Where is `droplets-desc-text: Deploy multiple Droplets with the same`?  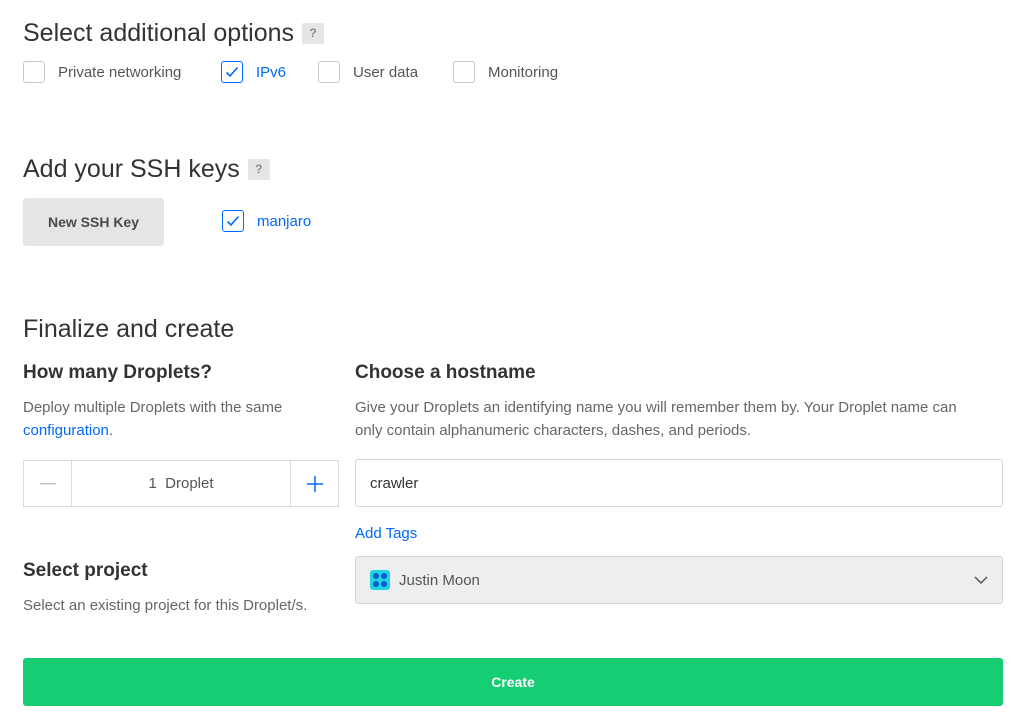
droplets-desc-text: Deploy multiple Droplets with the same is located at coordinates (153, 407).